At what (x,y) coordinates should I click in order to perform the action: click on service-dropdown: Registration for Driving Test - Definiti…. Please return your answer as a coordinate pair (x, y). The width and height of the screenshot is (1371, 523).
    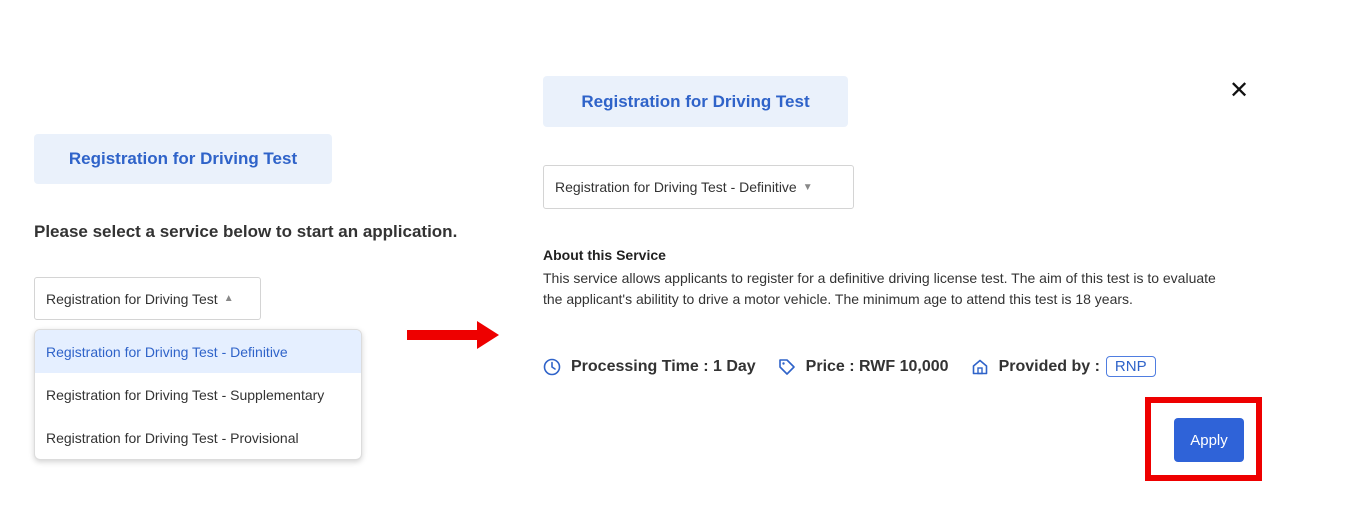
    Looking at the image, I should click on (198, 394).